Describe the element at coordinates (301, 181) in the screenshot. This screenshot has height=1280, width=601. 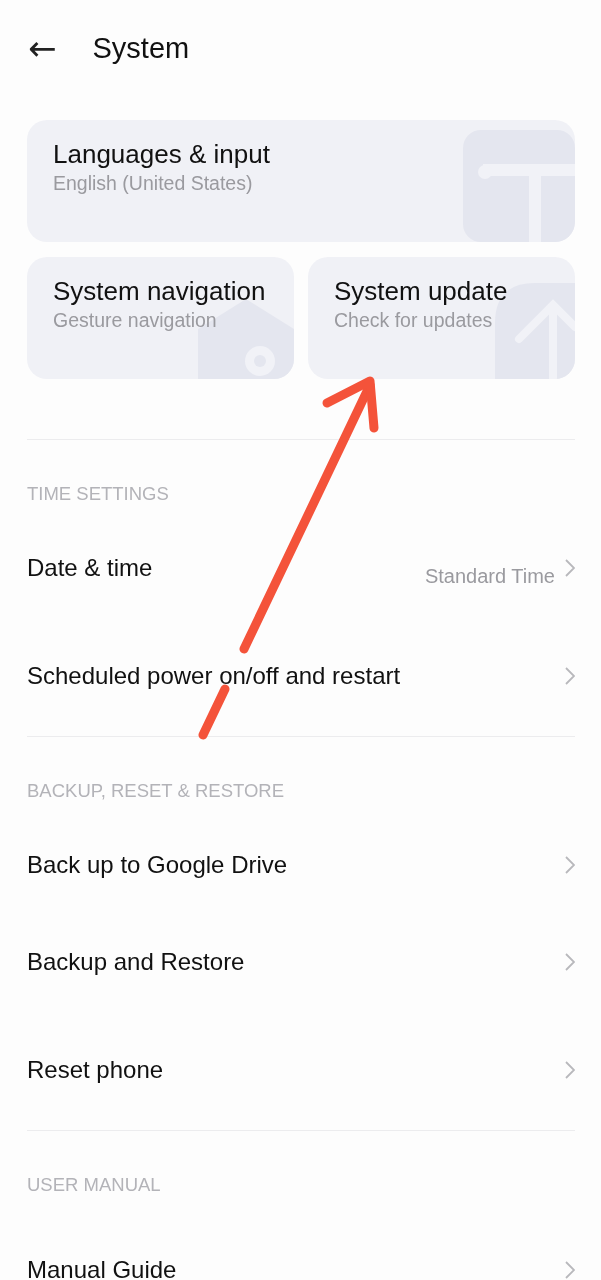
I see `settings-card: Languages & input English (United States)` at that location.